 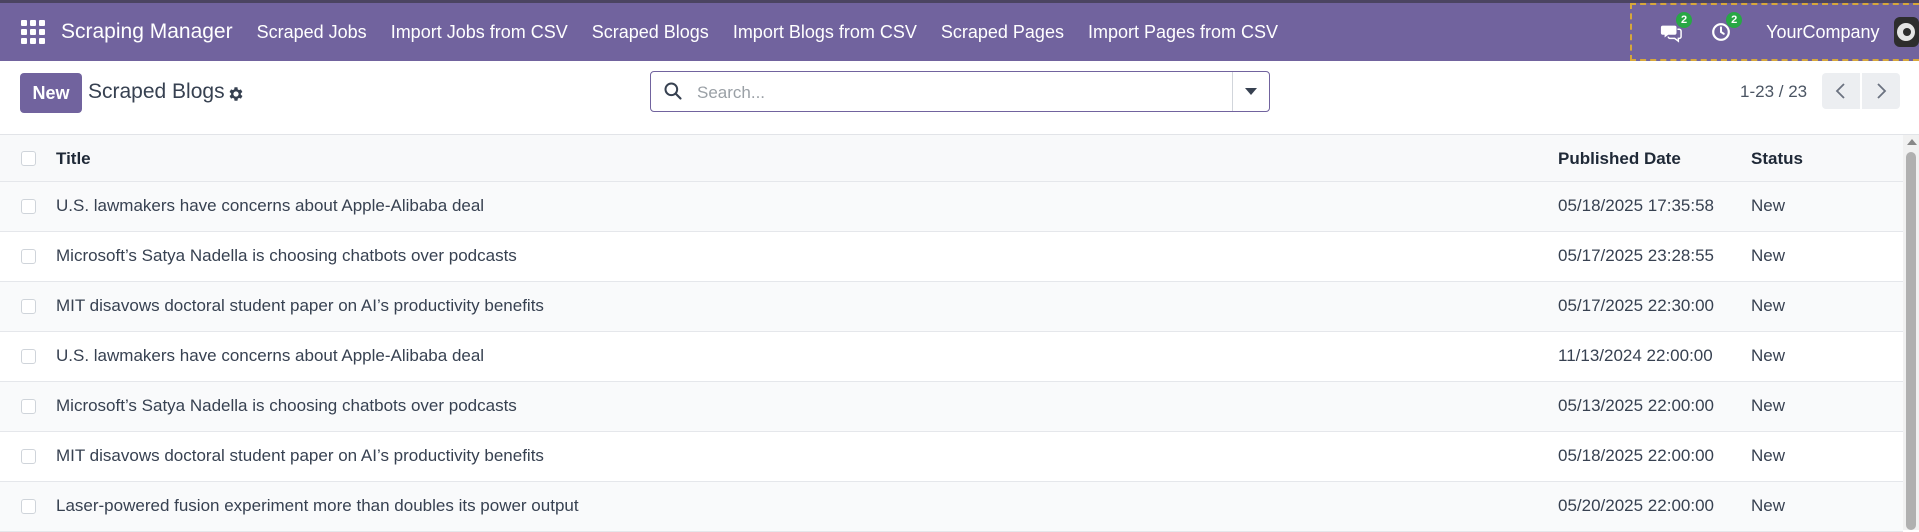 I want to click on apps-menu-icon, so click(x=33, y=32).